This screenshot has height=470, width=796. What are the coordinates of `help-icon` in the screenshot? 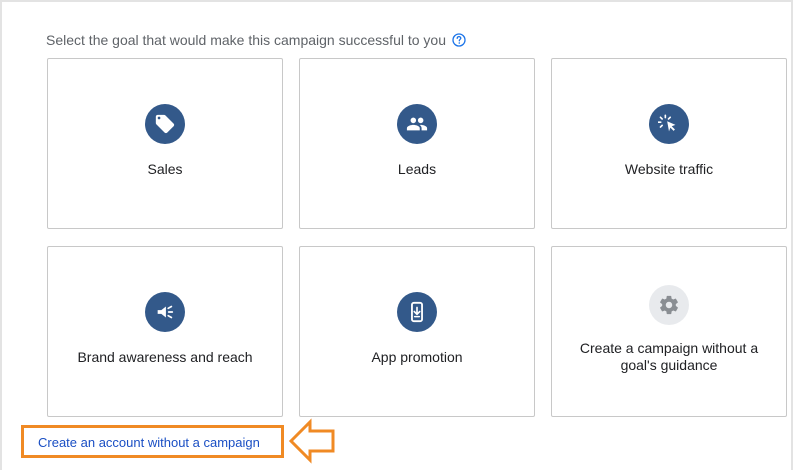 It's located at (459, 40).